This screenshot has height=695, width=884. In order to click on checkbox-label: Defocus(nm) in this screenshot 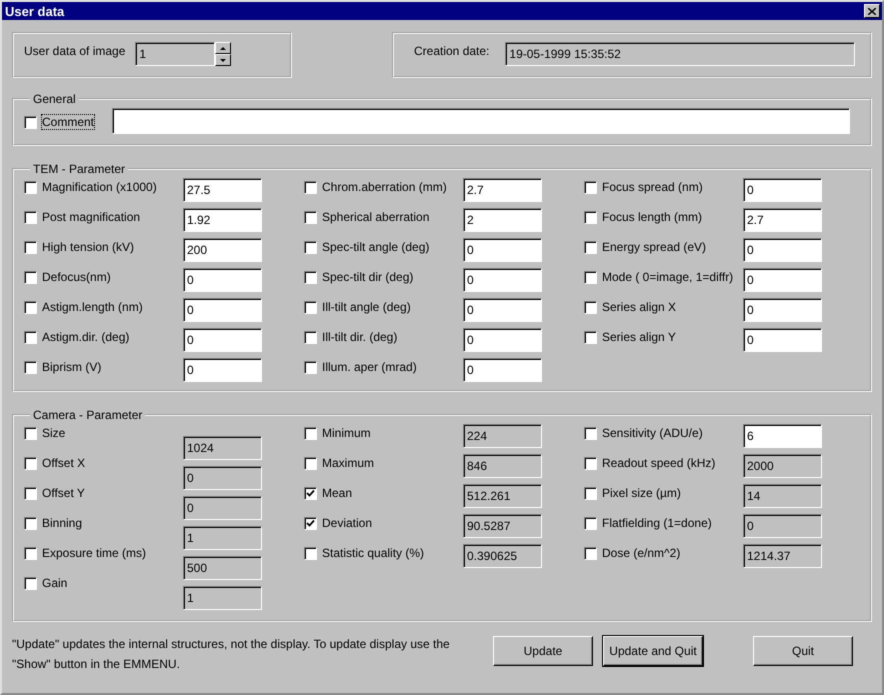, I will do `click(76, 277)`.